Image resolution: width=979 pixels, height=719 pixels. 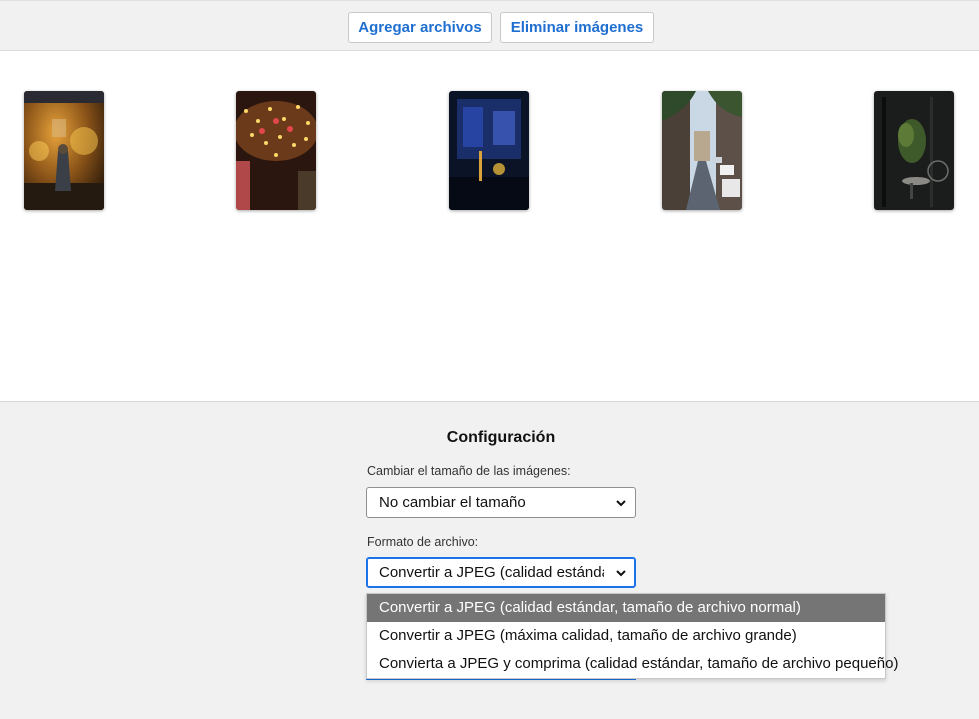 I want to click on format-label: Formato de archivo:, so click(x=423, y=542).